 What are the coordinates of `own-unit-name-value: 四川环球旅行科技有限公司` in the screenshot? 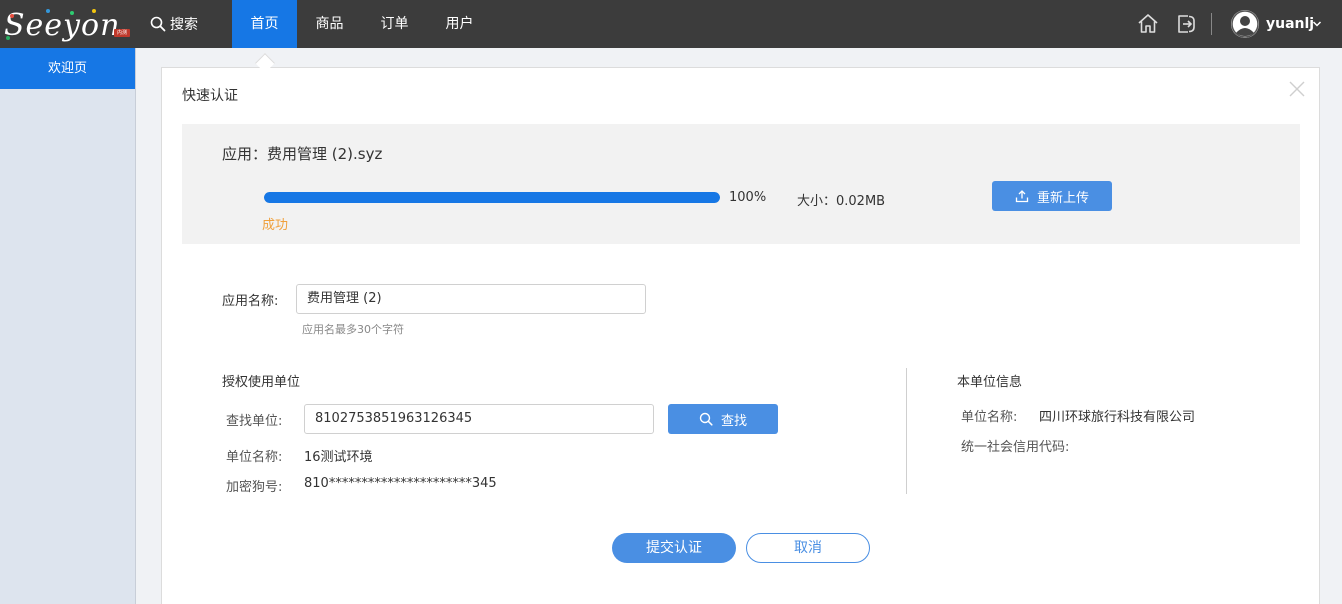 It's located at (1117, 417).